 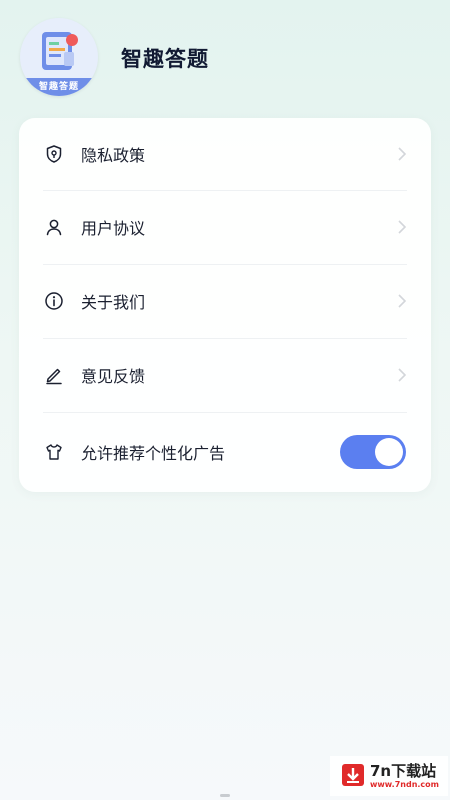 I want to click on home-indicator, so click(x=225, y=795).